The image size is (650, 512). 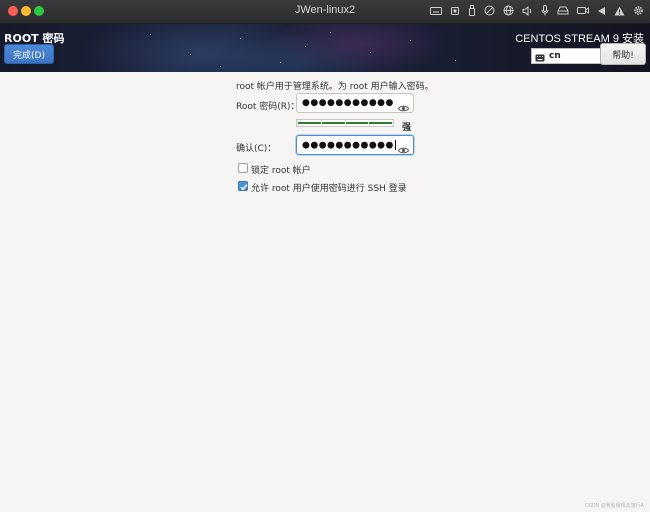 I want to click on intro-text: root 帐户用于管理系统。为 root 用户输入密码。, so click(x=335, y=87).